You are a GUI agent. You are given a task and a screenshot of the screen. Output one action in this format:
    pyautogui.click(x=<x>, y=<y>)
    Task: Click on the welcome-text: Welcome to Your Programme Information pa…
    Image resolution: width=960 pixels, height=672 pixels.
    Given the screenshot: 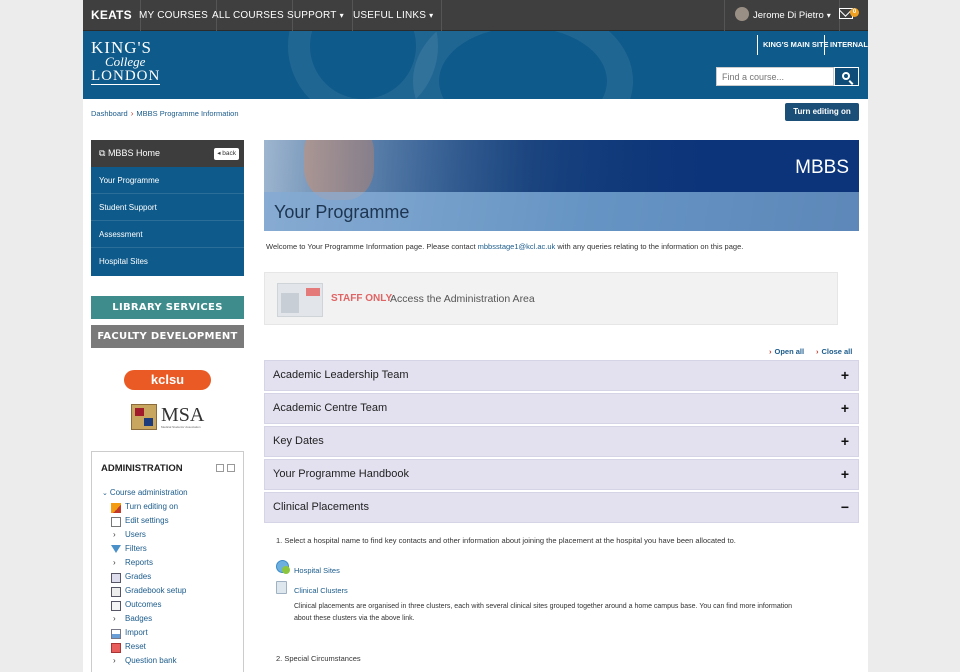 What is the action you would take?
    pyautogui.click(x=504, y=246)
    